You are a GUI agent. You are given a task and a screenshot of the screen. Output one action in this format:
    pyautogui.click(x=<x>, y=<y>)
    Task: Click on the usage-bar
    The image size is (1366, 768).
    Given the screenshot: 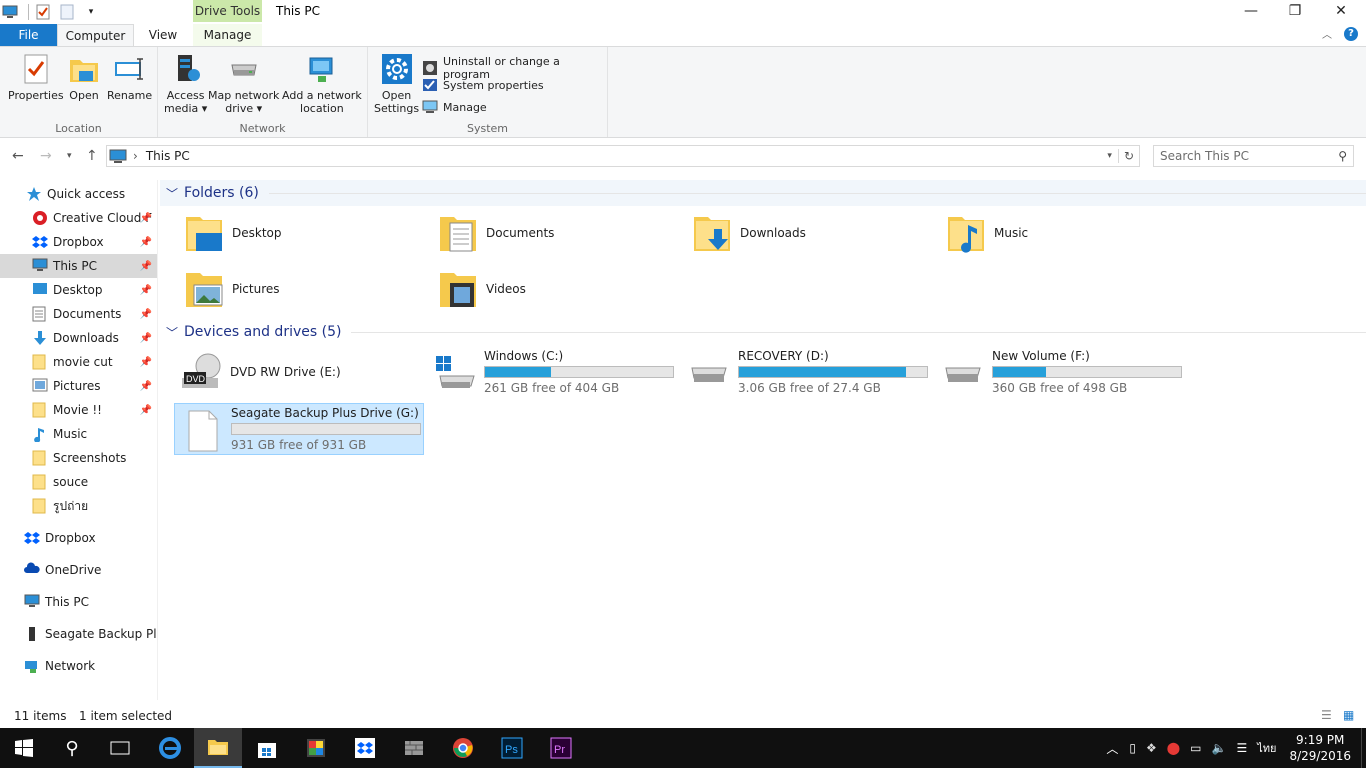 What is the action you would take?
    pyautogui.click(x=1087, y=372)
    